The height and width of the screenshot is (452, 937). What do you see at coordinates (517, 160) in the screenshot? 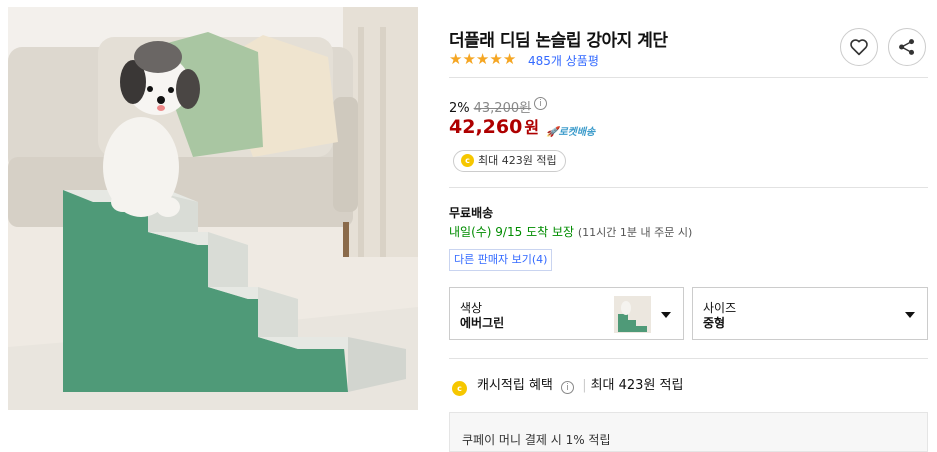
I see `cash-reward-text: 최대 423원 적립` at bounding box center [517, 160].